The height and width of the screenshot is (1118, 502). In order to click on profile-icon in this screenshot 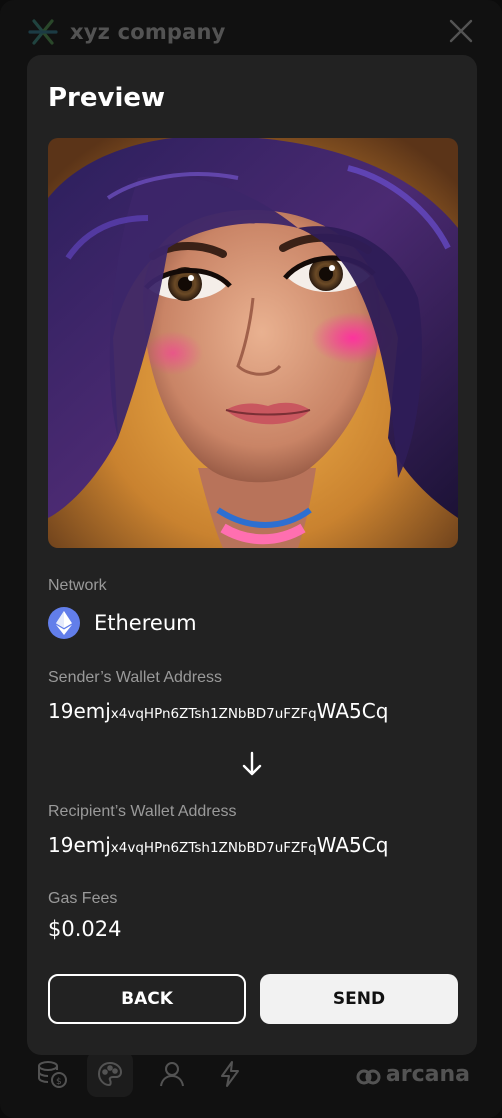, I will do `click(172, 1074)`.